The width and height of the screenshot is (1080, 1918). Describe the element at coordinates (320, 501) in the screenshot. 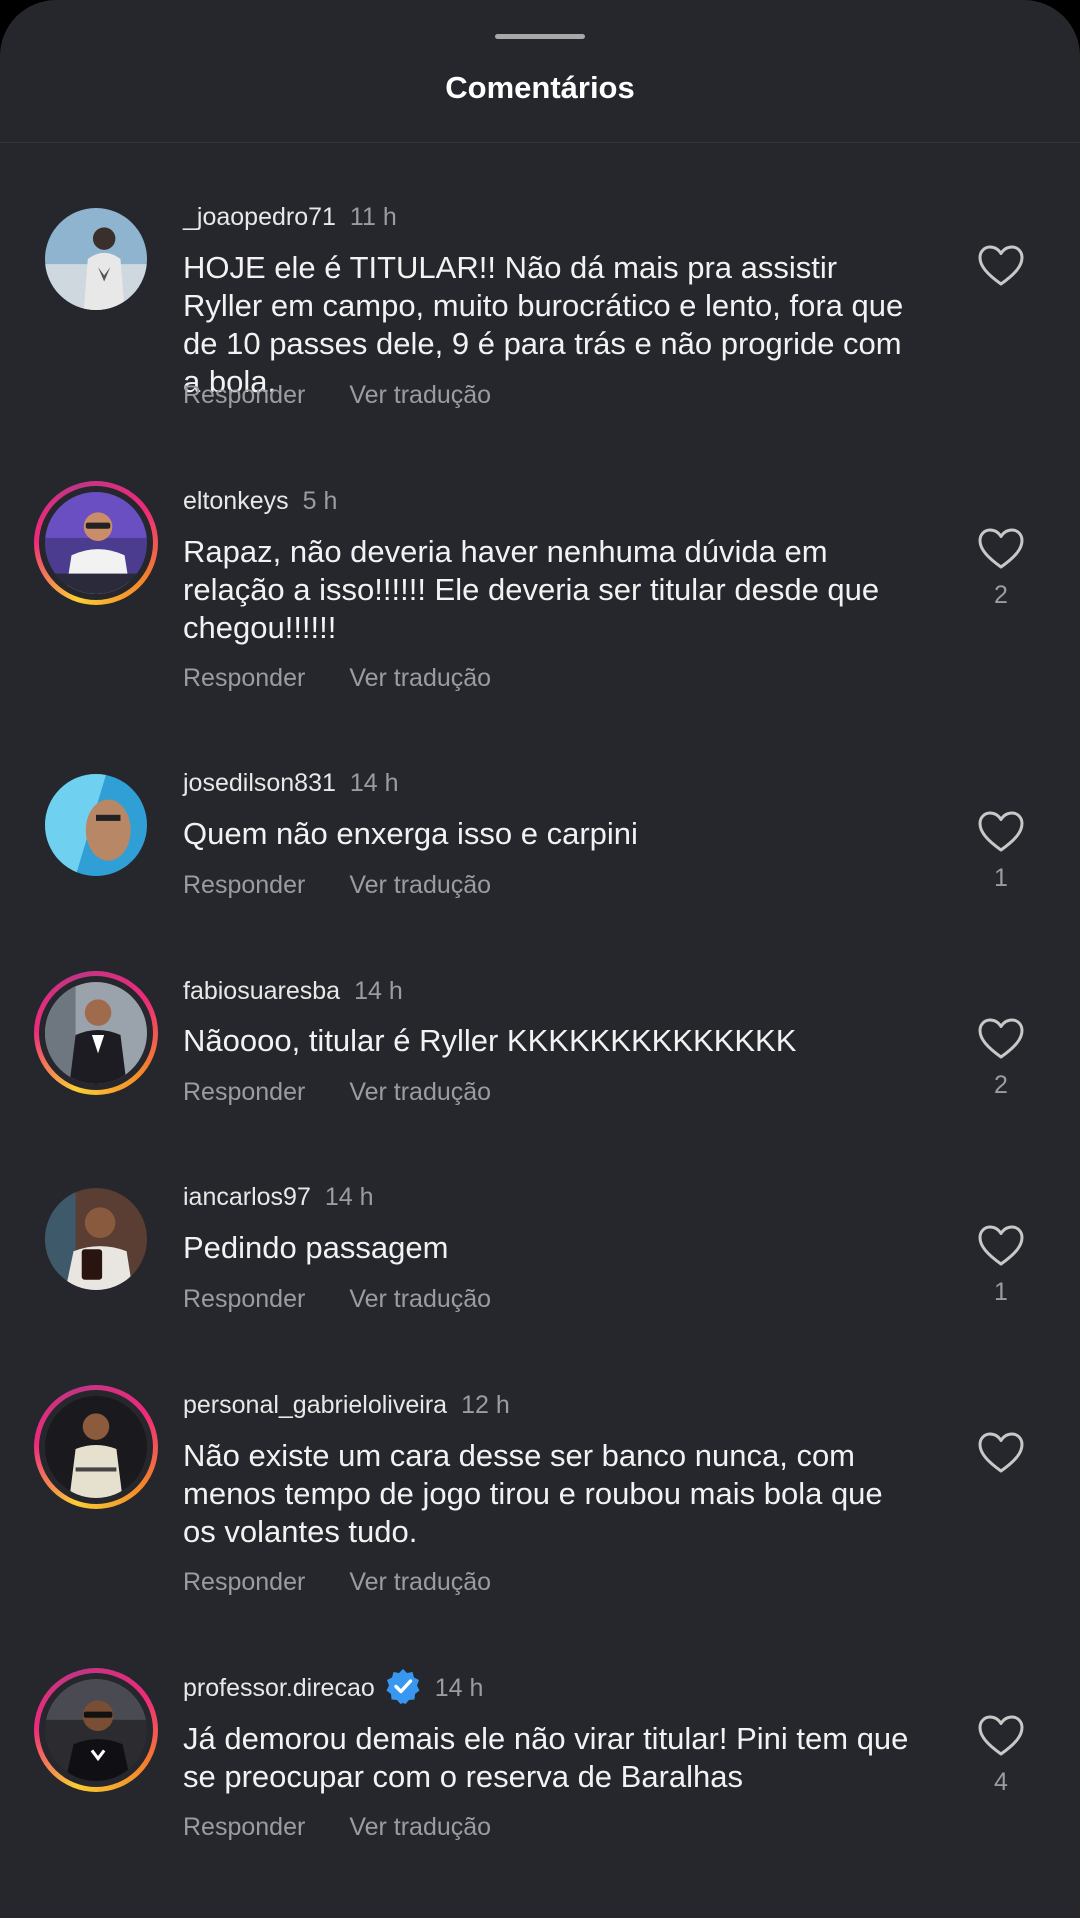

I see `timestamp: 5 h` at that location.